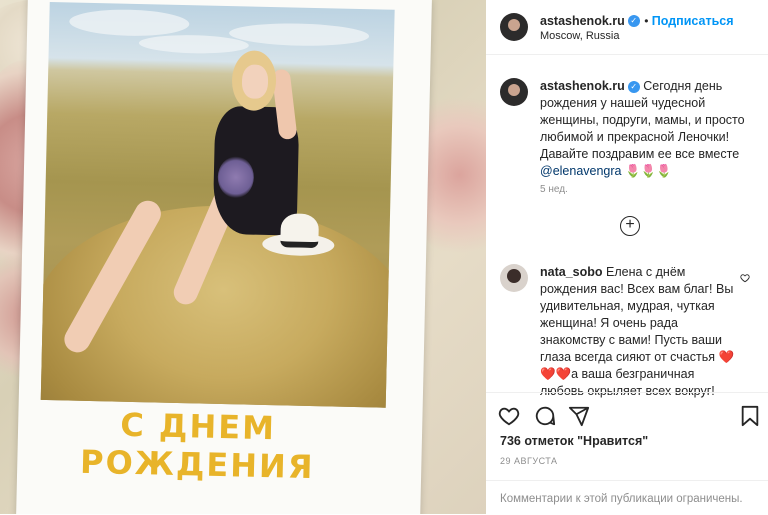  Describe the element at coordinates (581, 171) in the screenshot. I see `caption-mention: @elenavengra` at that location.